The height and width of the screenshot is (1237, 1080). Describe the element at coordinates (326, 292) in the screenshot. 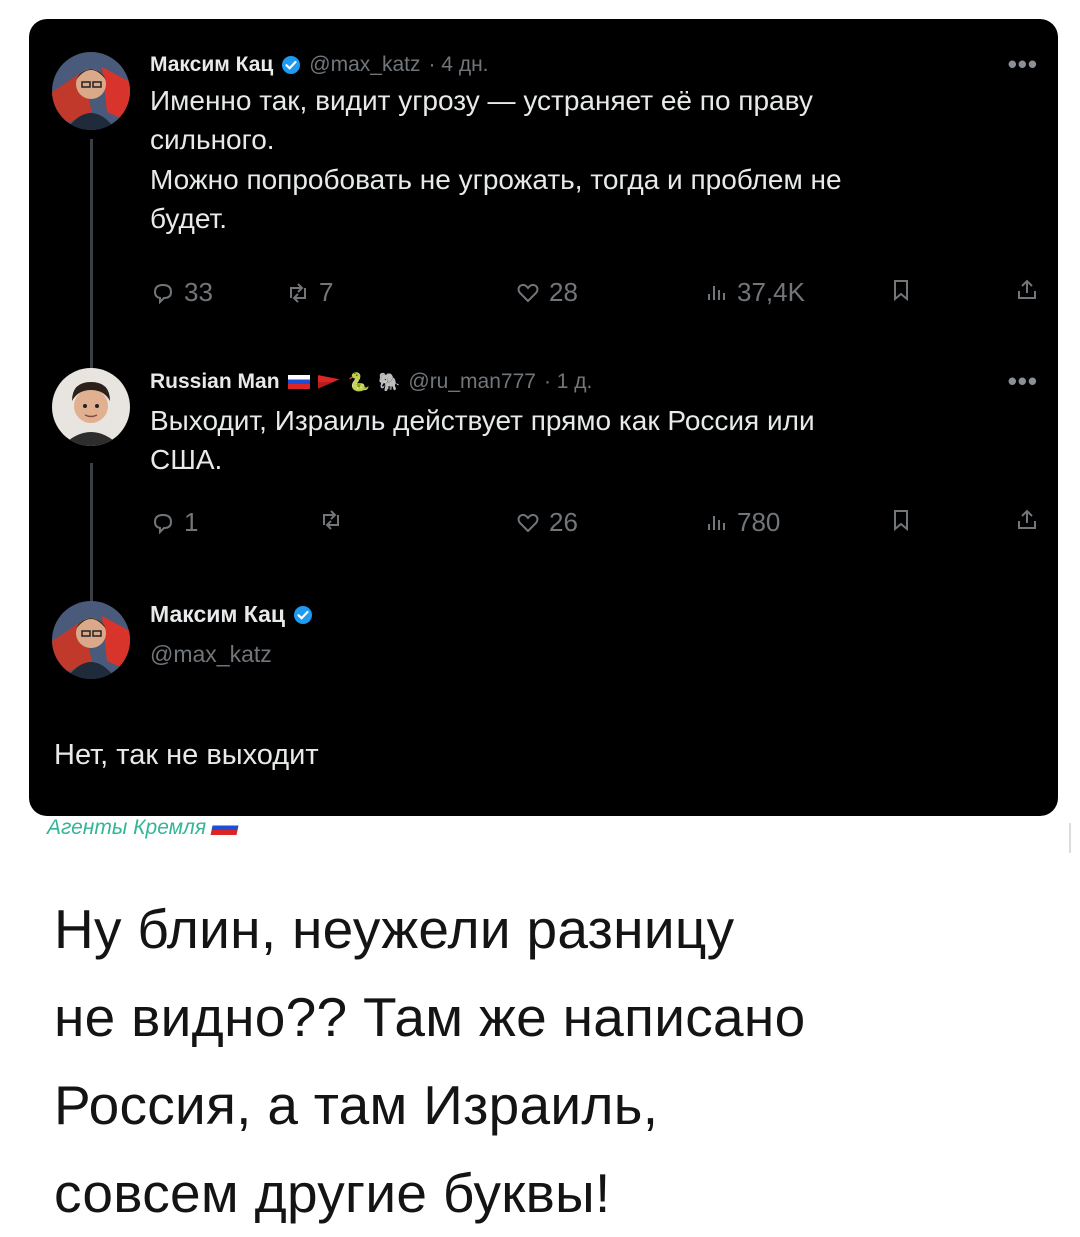

I see `retweet-count: 7` at that location.